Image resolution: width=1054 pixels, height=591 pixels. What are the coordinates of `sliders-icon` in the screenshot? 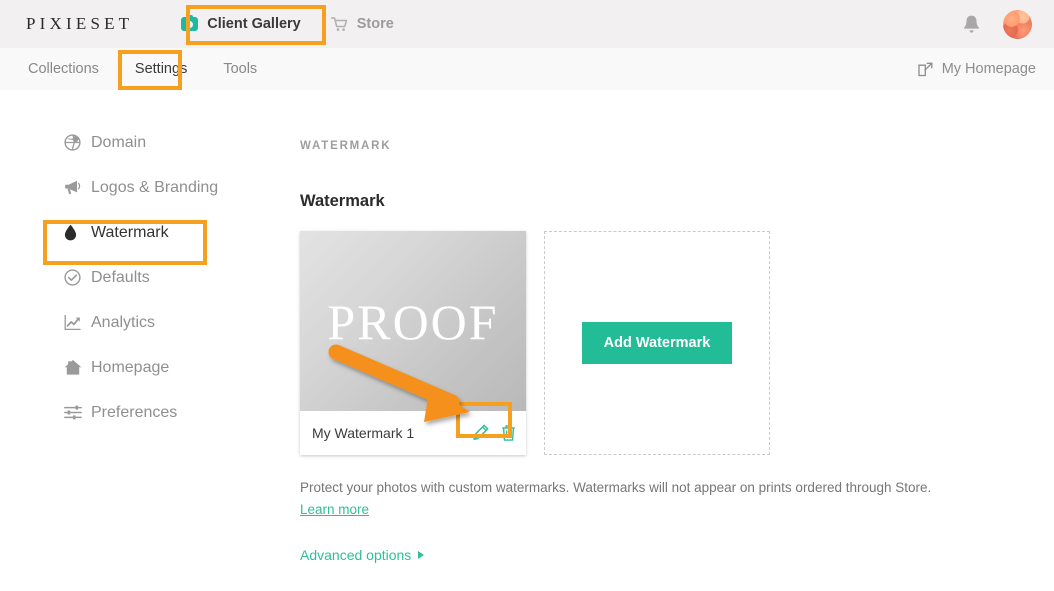 It's located at (73, 412).